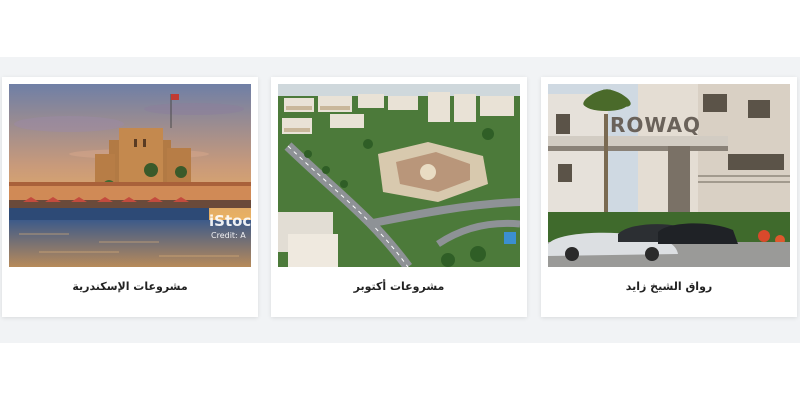 This screenshot has height=400, width=800. Describe the element at coordinates (669, 286) in the screenshot. I see `project-title-sheikh-zayed: رواق الشيخ زايد` at that location.